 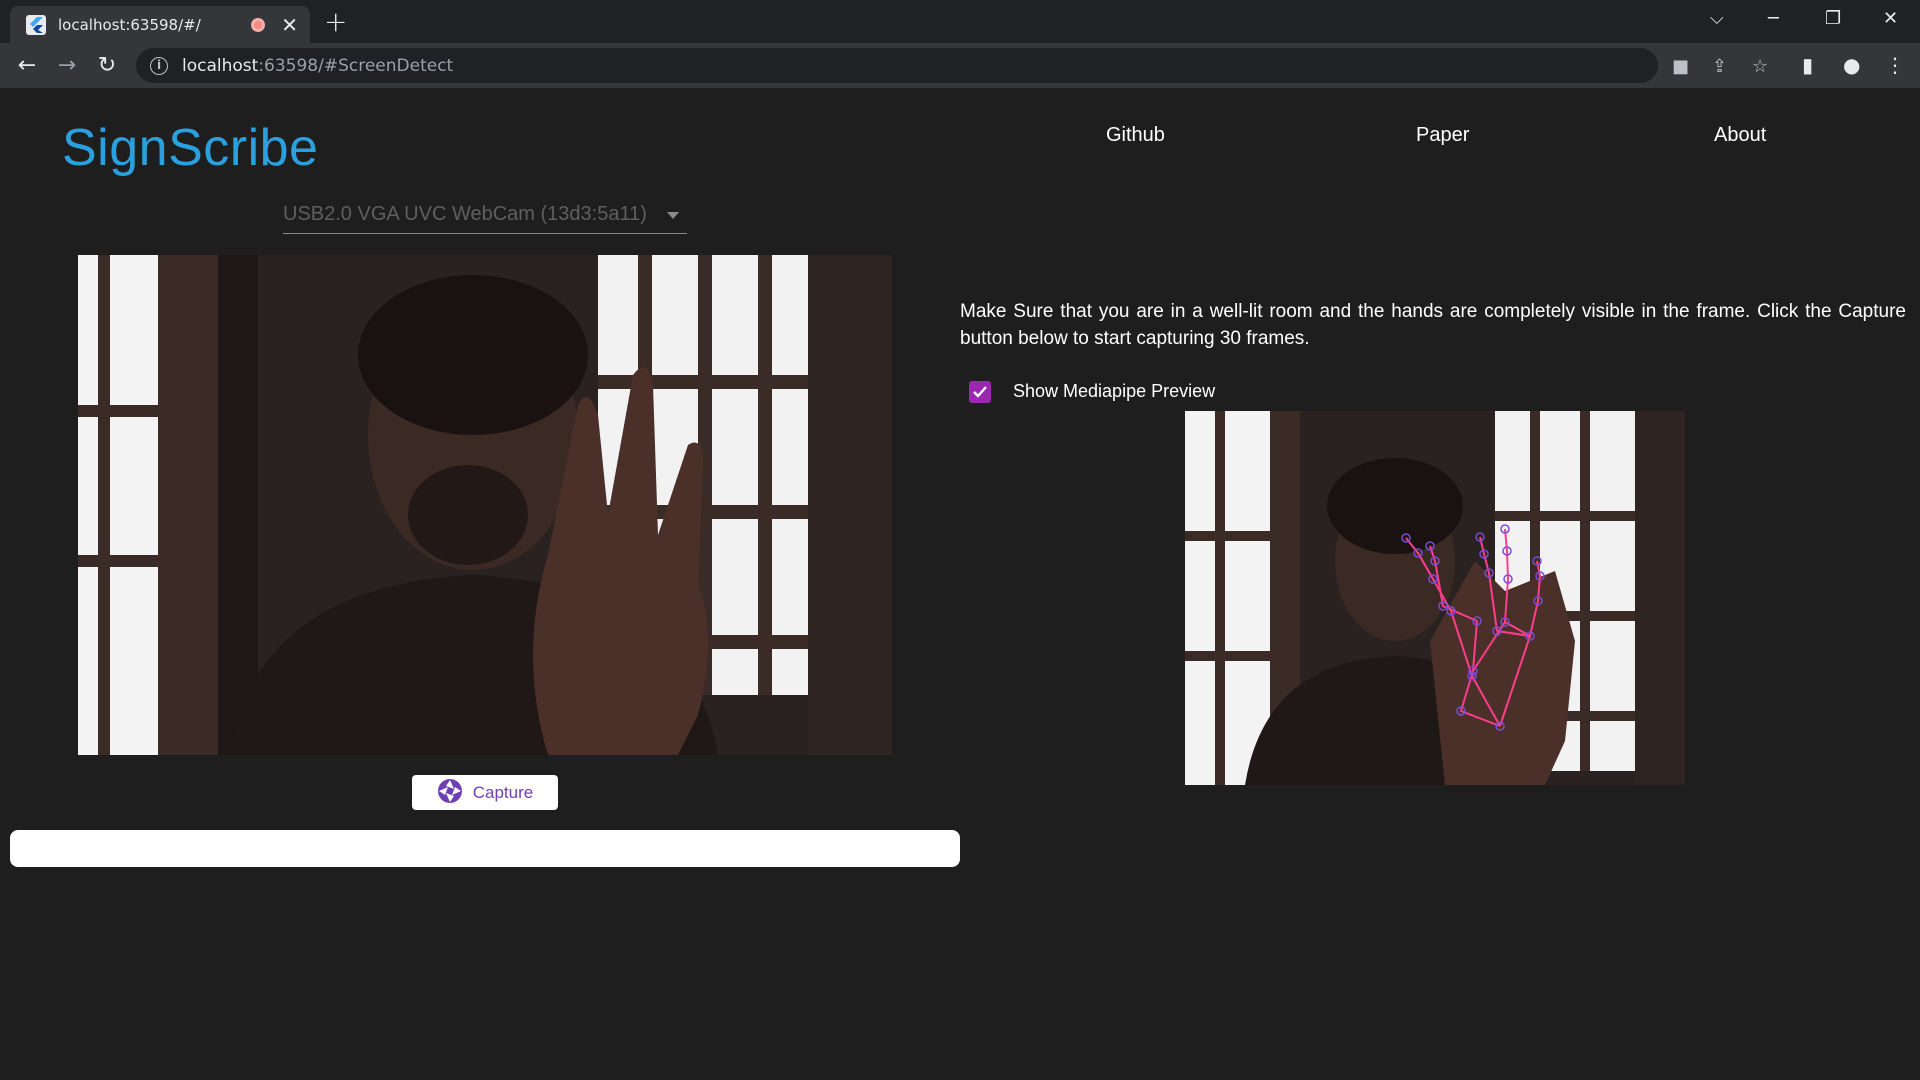 I want to click on flutter-icon, so click(x=36, y=24).